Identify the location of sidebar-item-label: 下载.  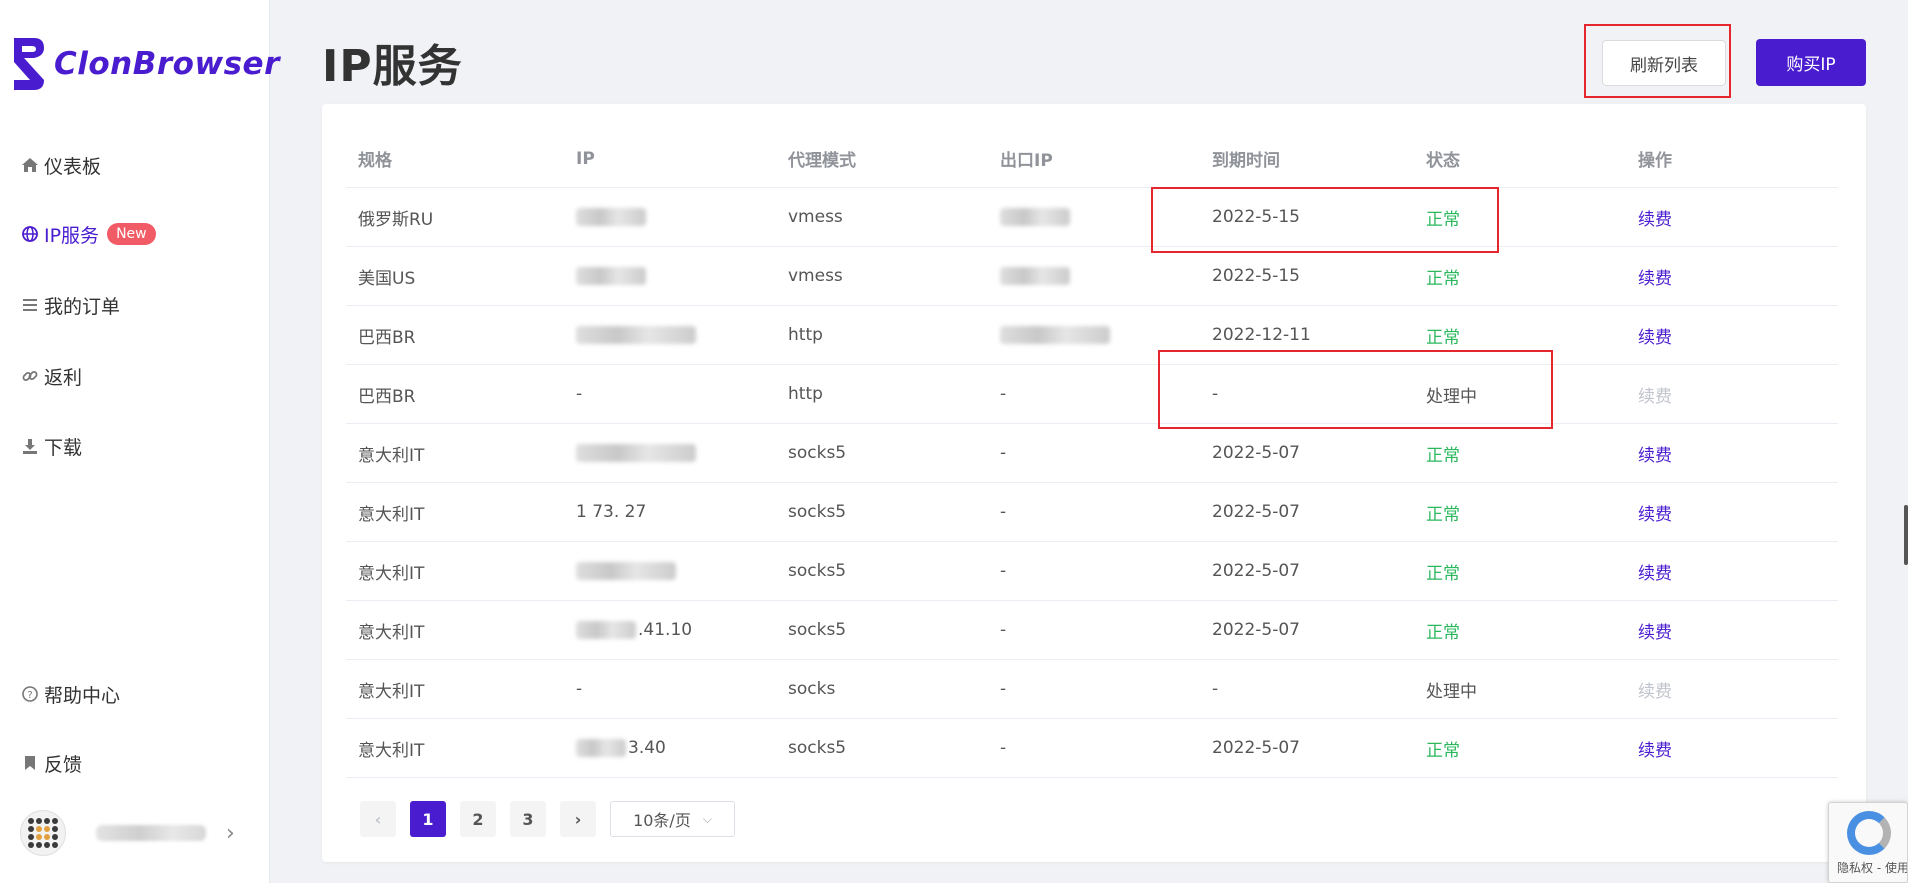
(63, 447).